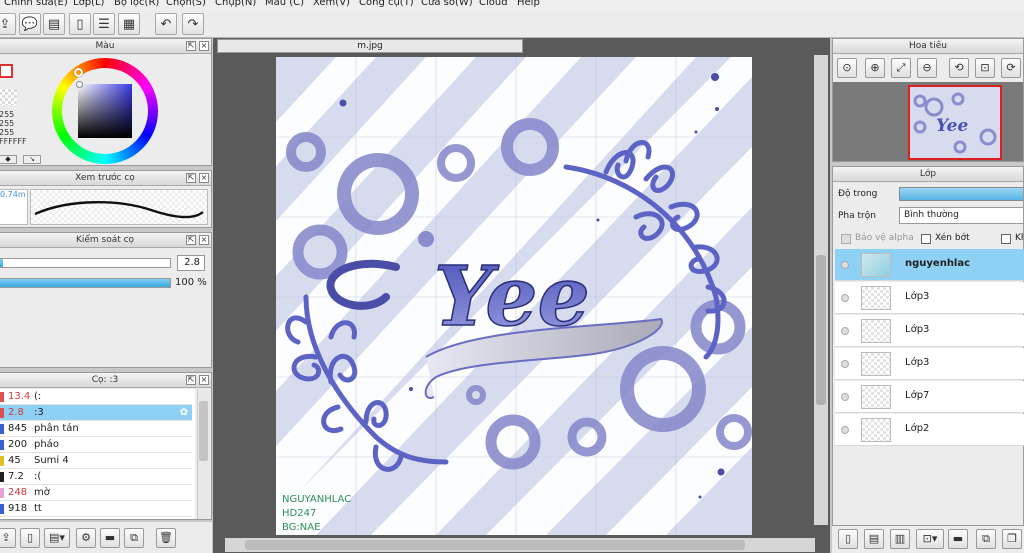 The image size is (1024, 553). What do you see at coordinates (30, 538) in the screenshot?
I see `new-brush-icon: ▯` at bounding box center [30, 538].